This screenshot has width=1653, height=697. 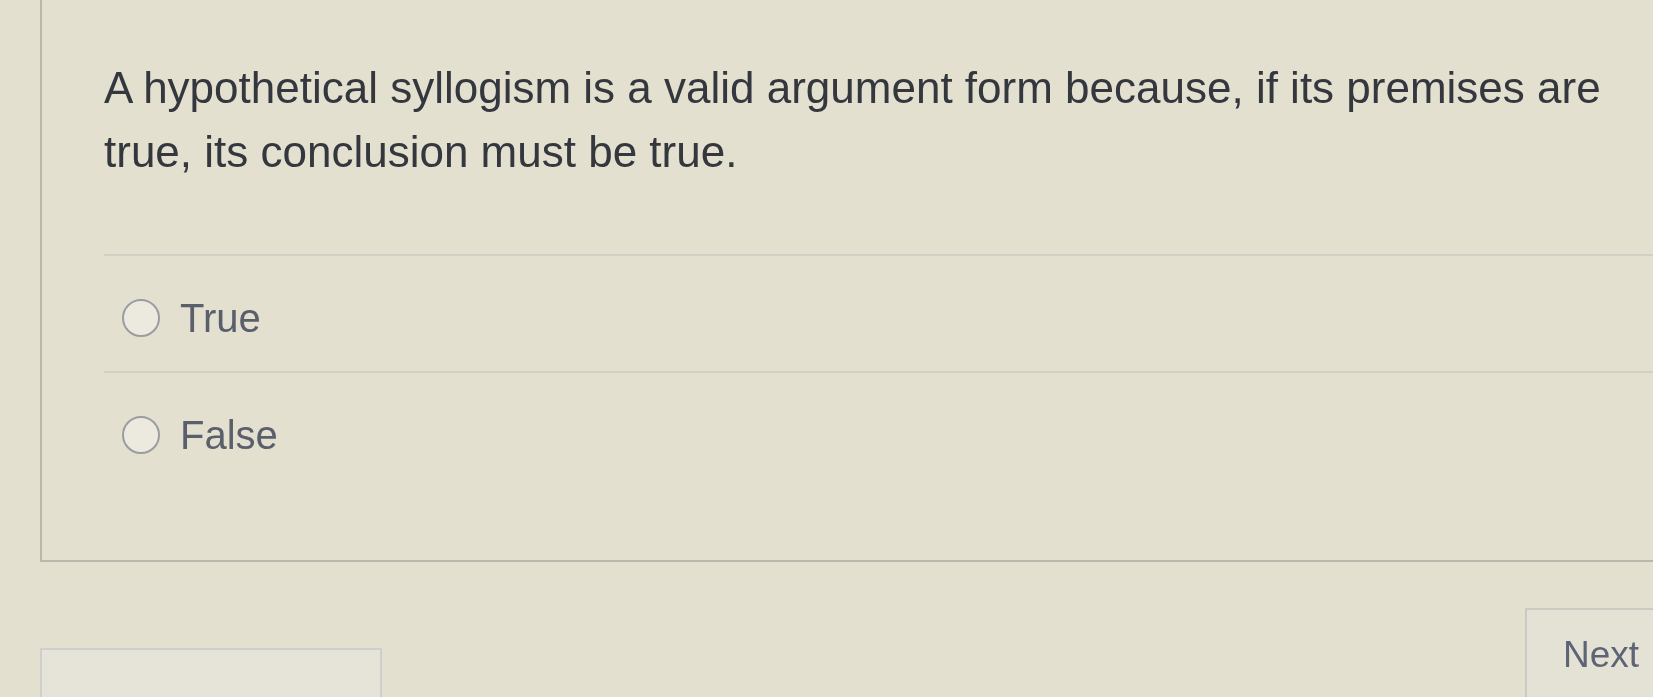 What do you see at coordinates (229, 434) in the screenshot?
I see `option-label: False` at bounding box center [229, 434].